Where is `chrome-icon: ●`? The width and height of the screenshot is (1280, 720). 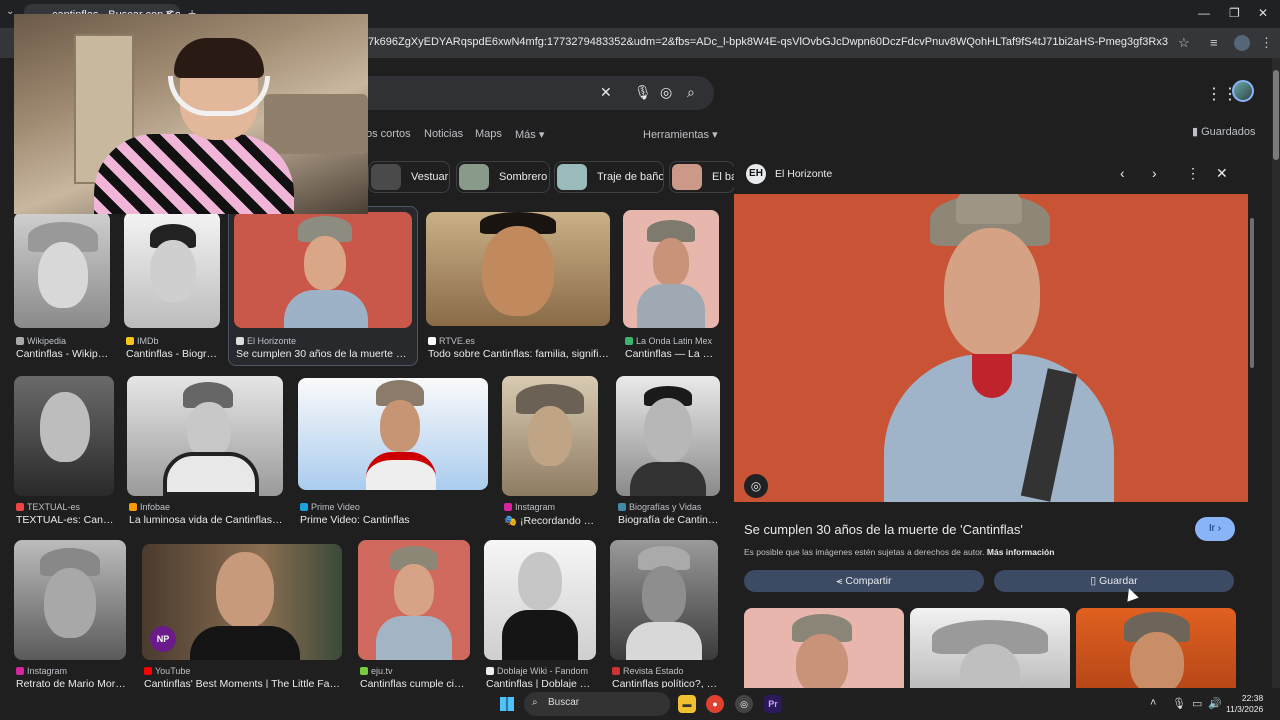
chrome-icon: ● is located at coordinates (715, 704).